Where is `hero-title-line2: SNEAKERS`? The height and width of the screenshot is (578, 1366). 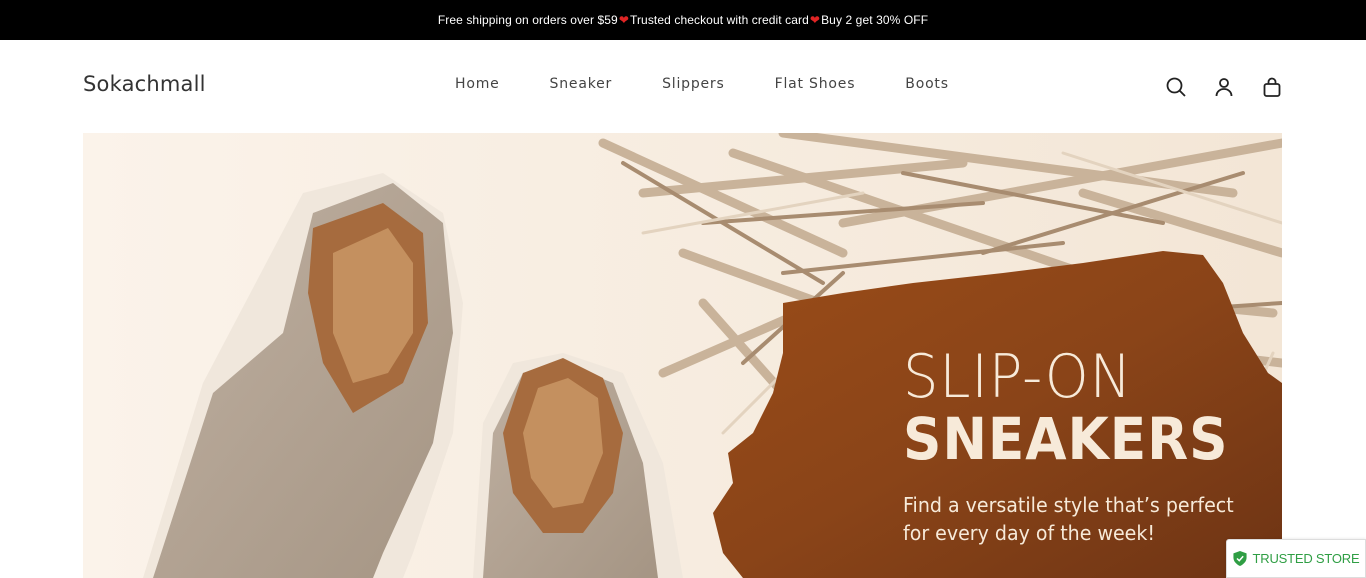 hero-title-line2: SNEAKERS is located at coordinates (1066, 439).